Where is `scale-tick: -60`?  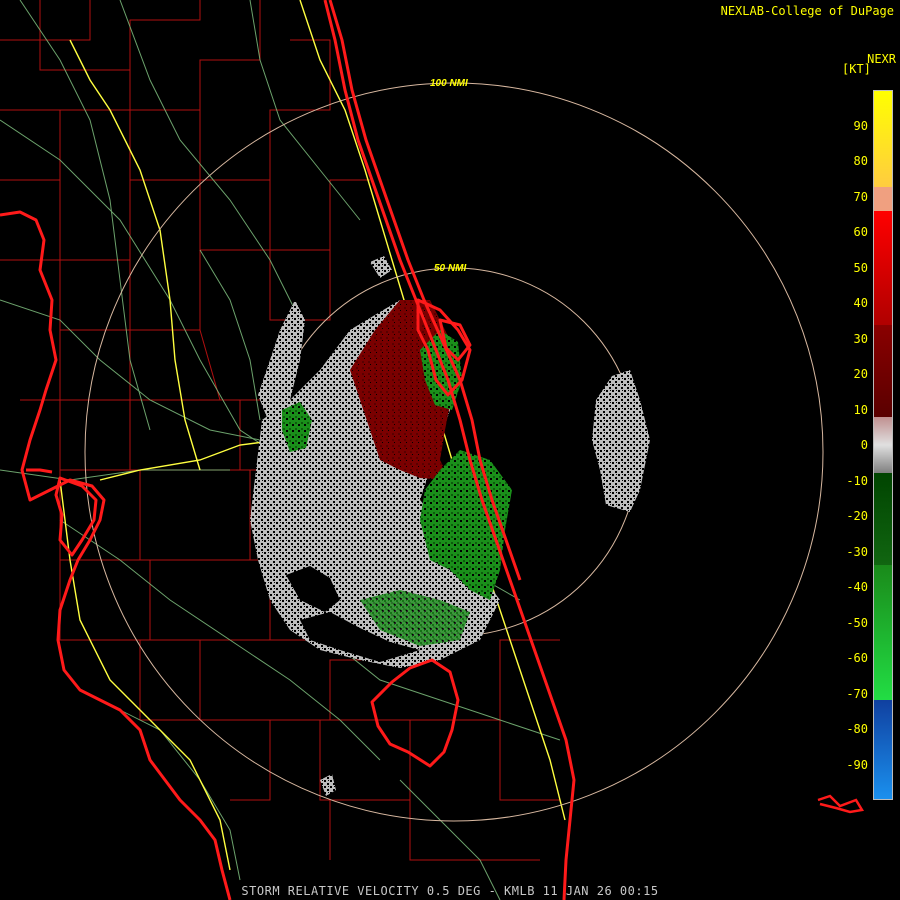 scale-tick: -60 is located at coordinates (857, 658).